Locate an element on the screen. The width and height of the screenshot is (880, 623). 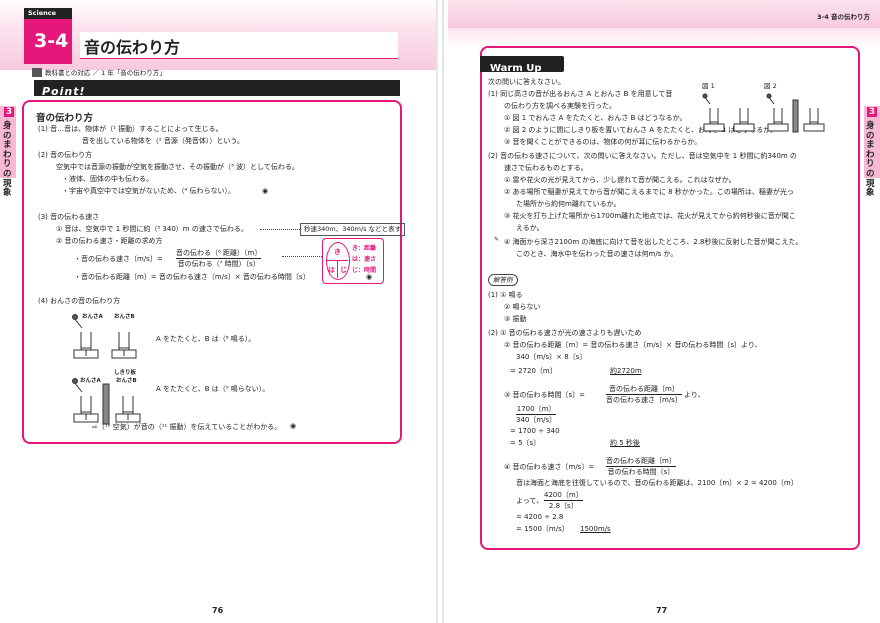
running-header: 3-4 音の伝わり方 is located at coordinates (843, 17).